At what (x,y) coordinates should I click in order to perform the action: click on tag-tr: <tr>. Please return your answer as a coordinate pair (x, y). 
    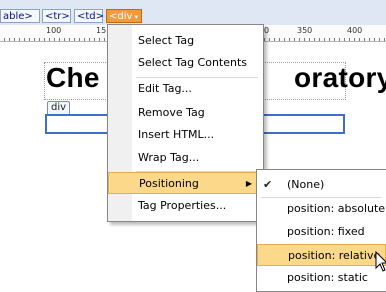
    Looking at the image, I should click on (56, 16).